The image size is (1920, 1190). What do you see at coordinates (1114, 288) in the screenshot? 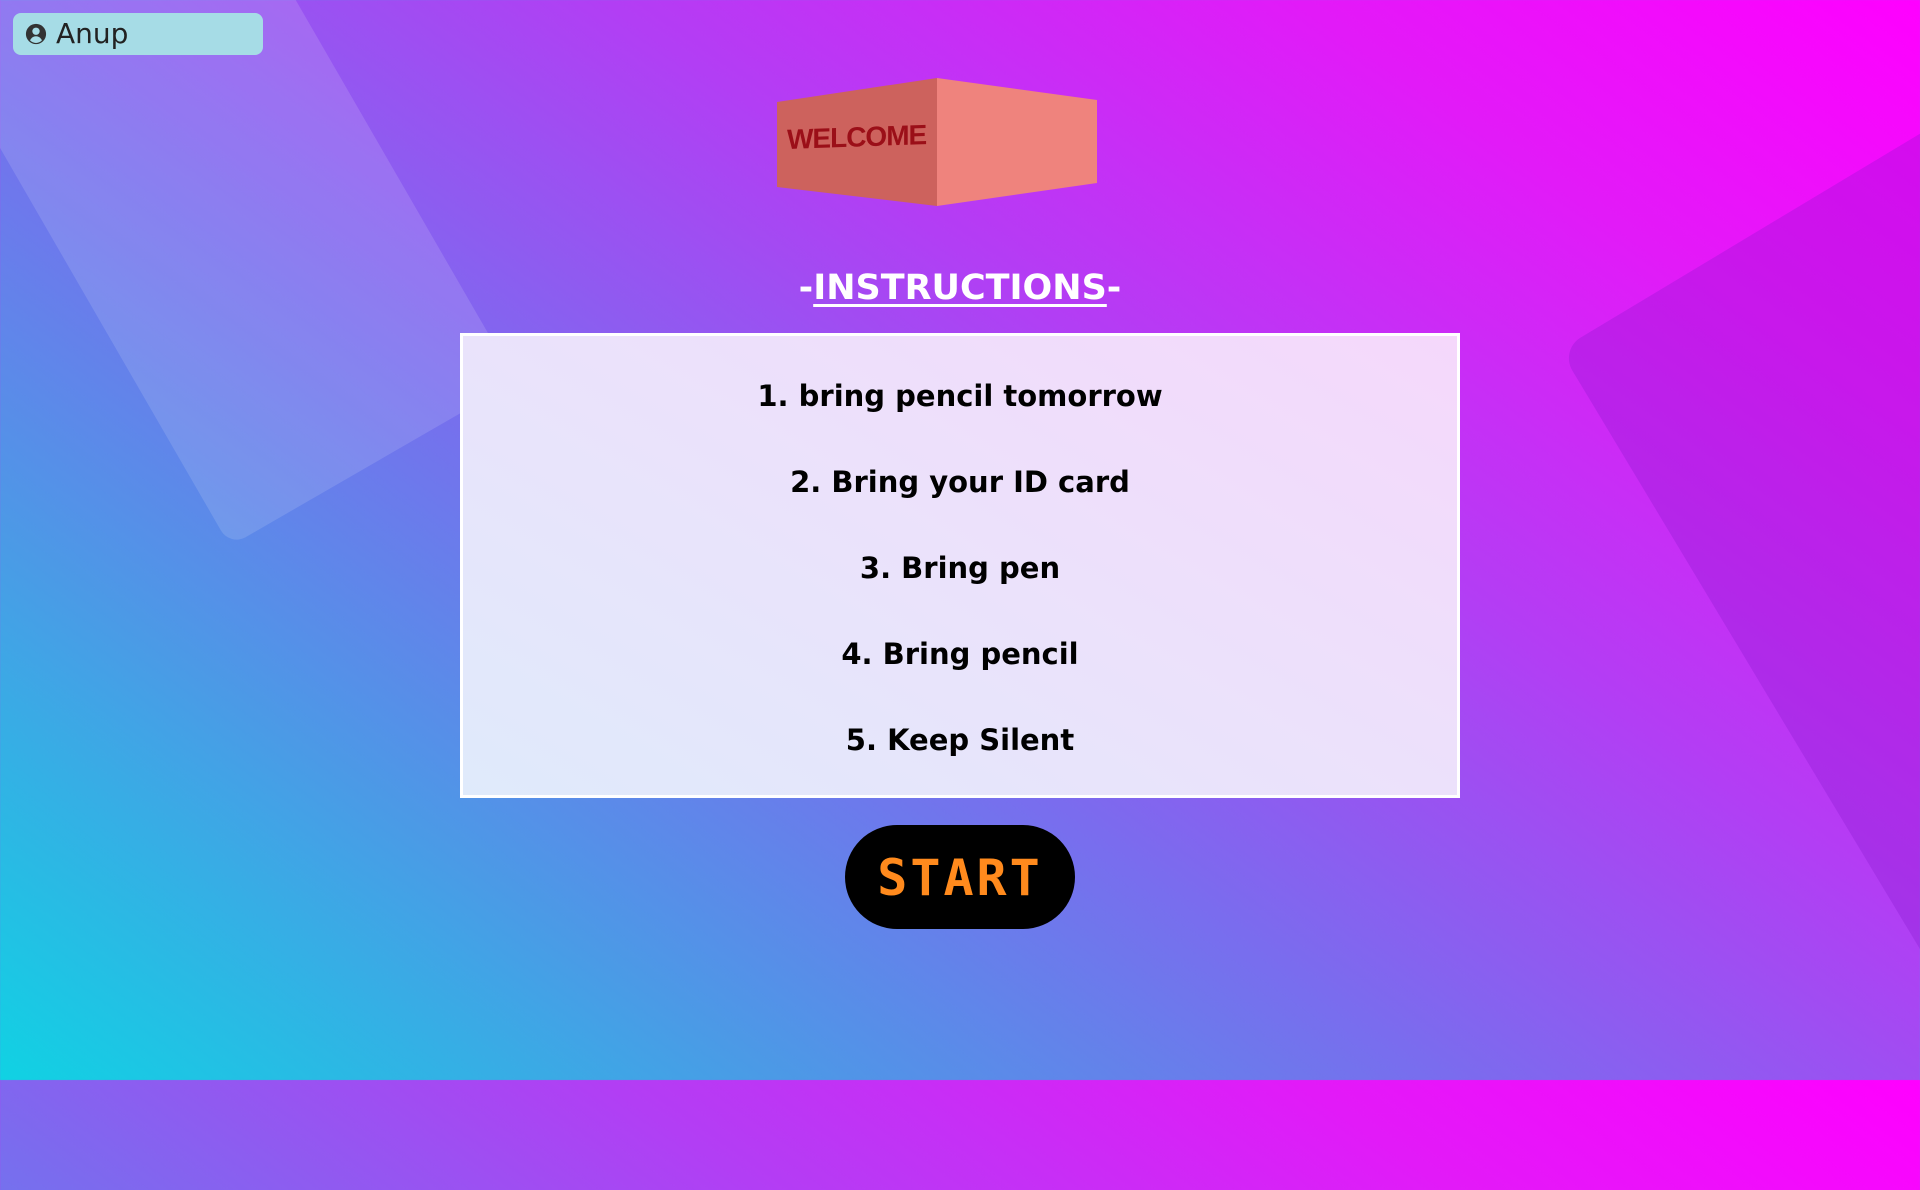
I see `instructions-title-suffix: -` at bounding box center [1114, 288].